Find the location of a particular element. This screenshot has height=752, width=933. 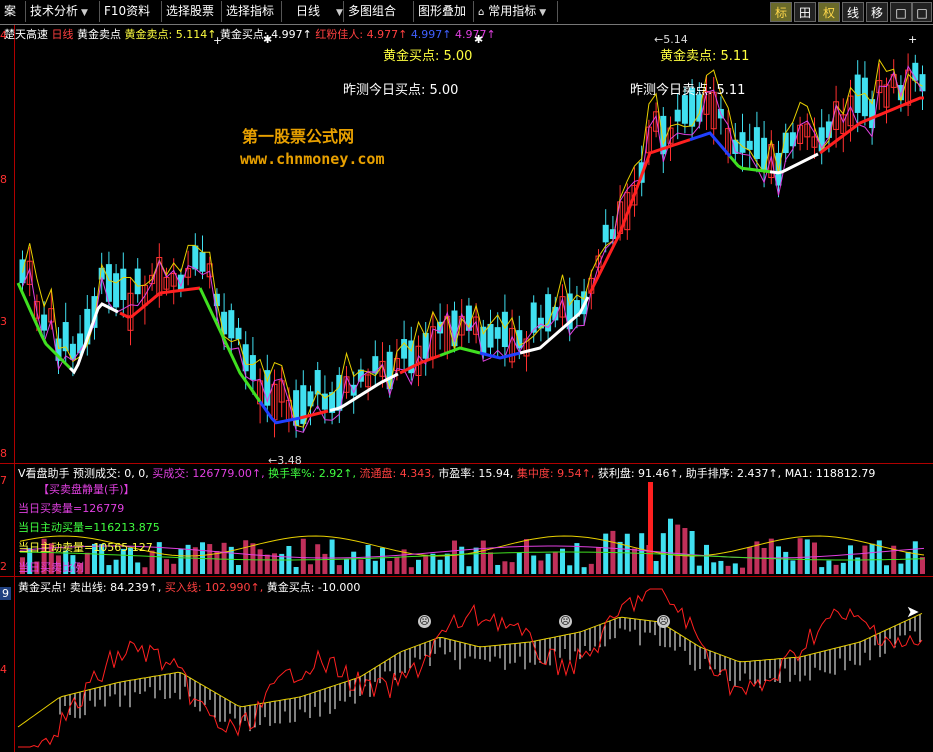

indicator-item: 黄金买点: -10.000 is located at coordinates (313, 587).